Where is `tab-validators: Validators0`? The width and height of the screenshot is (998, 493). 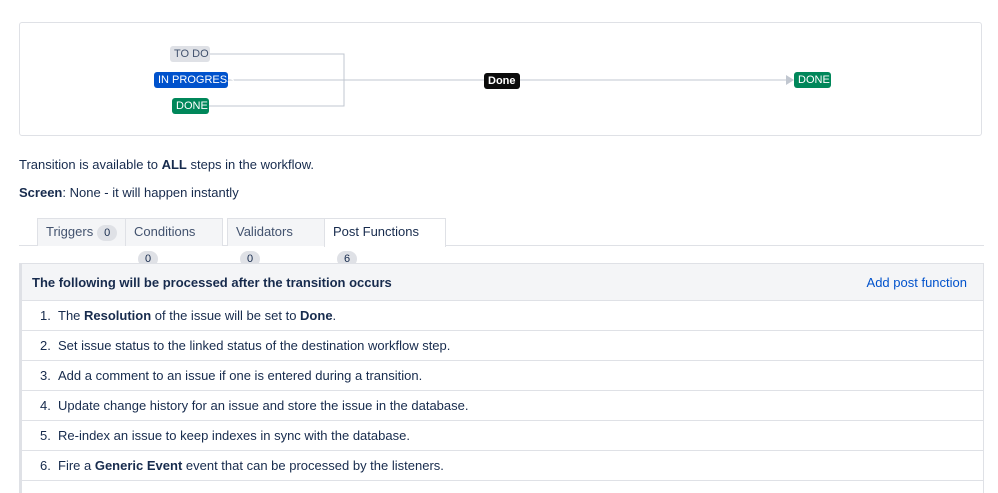 tab-validators: Validators0 is located at coordinates (276, 242).